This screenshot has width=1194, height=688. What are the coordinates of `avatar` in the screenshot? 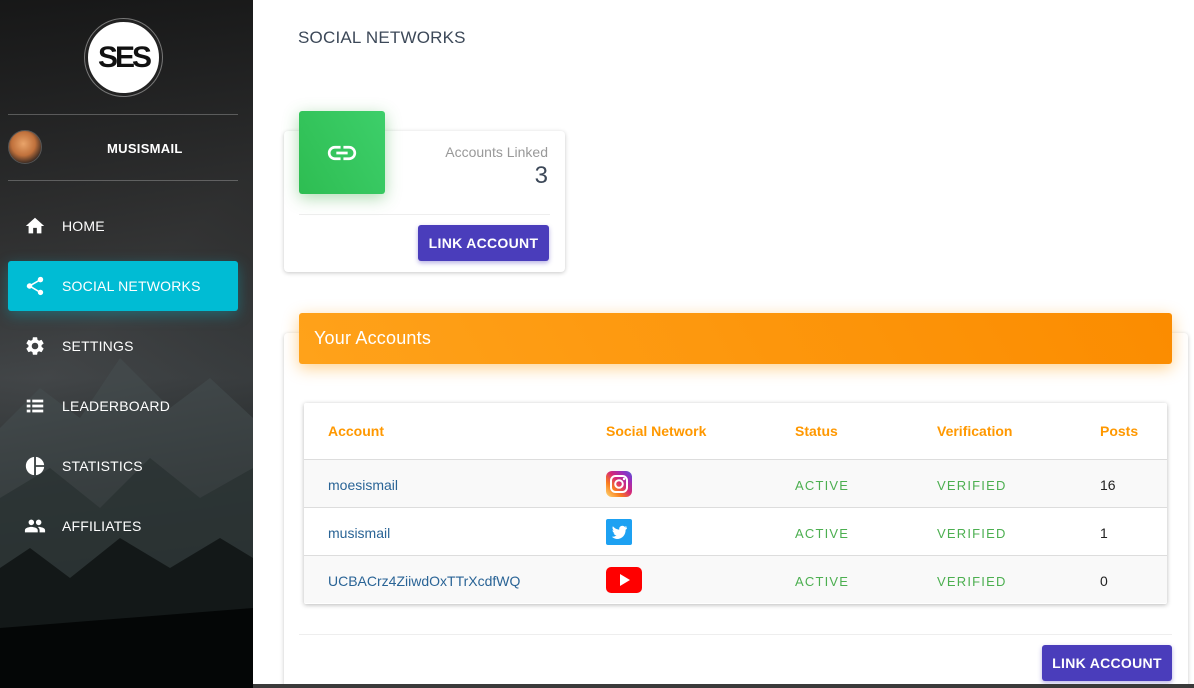 It's located at (25, 147).